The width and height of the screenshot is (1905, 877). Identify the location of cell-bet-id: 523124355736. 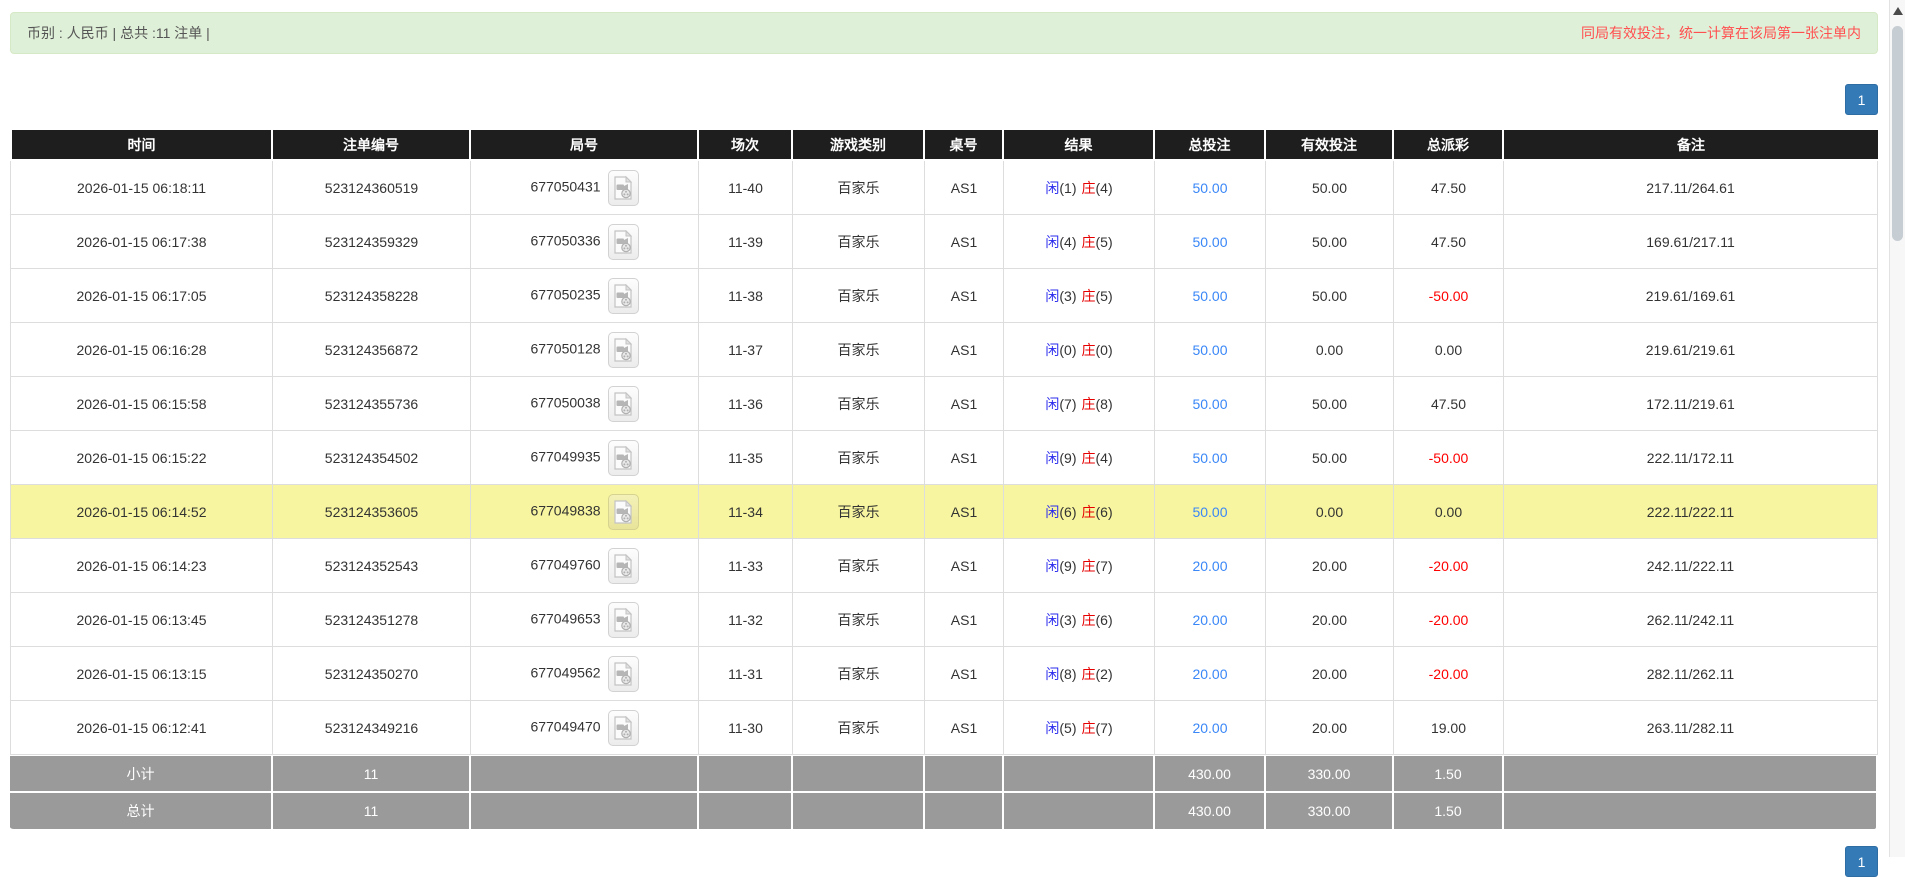
(372, 404).